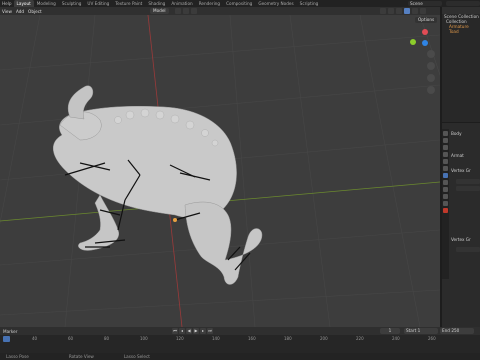 This screenshot has height=360, width=480. What do you see at coordinates (180, 338) in the screenshot?
I see `ruler-tick: 120` at bounding box center [180, 338].